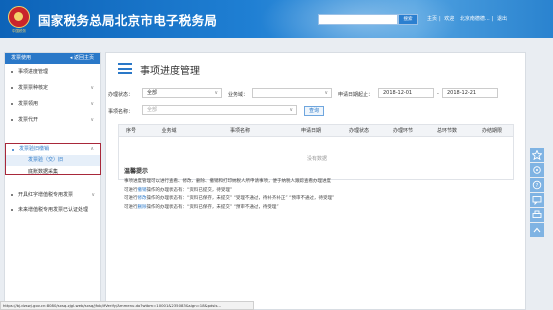  I want to click on welcome-text: 欢迎, so click(449, 19).